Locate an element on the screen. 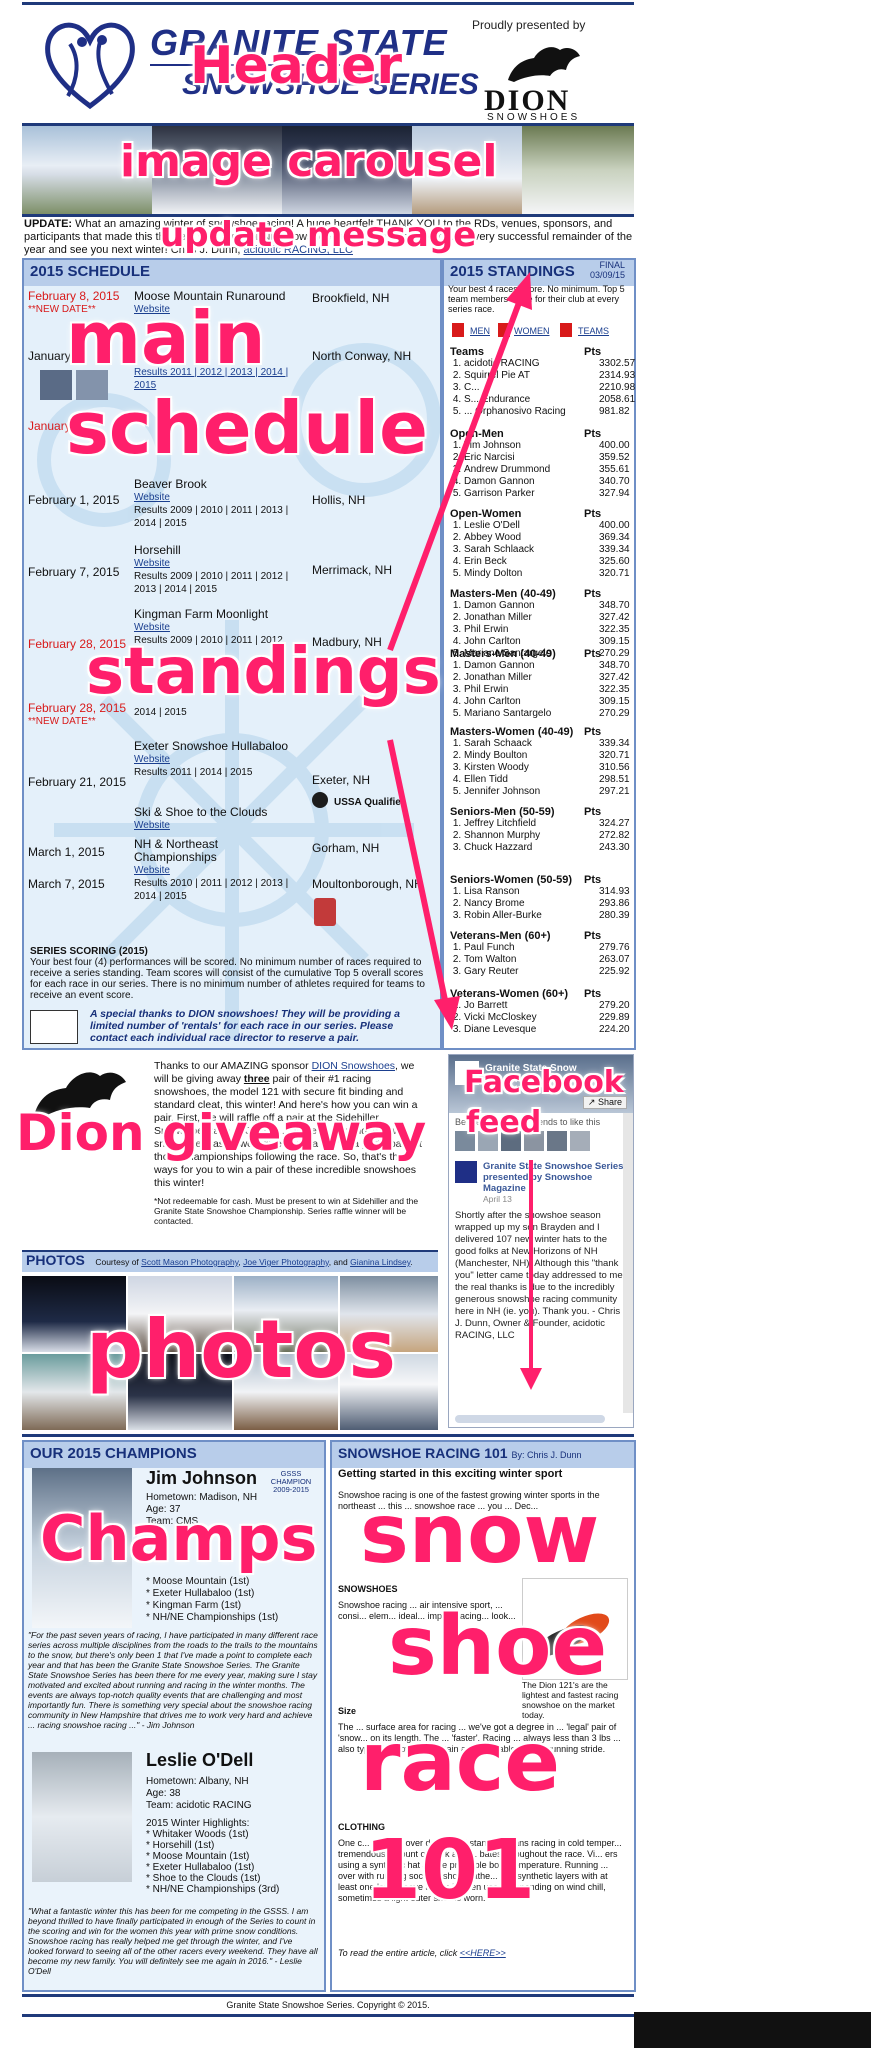 This screenshot has height=2048, width=871. racing101-snowshoes-heading: SNOWSHOES is located at coordinates (368, 1589).